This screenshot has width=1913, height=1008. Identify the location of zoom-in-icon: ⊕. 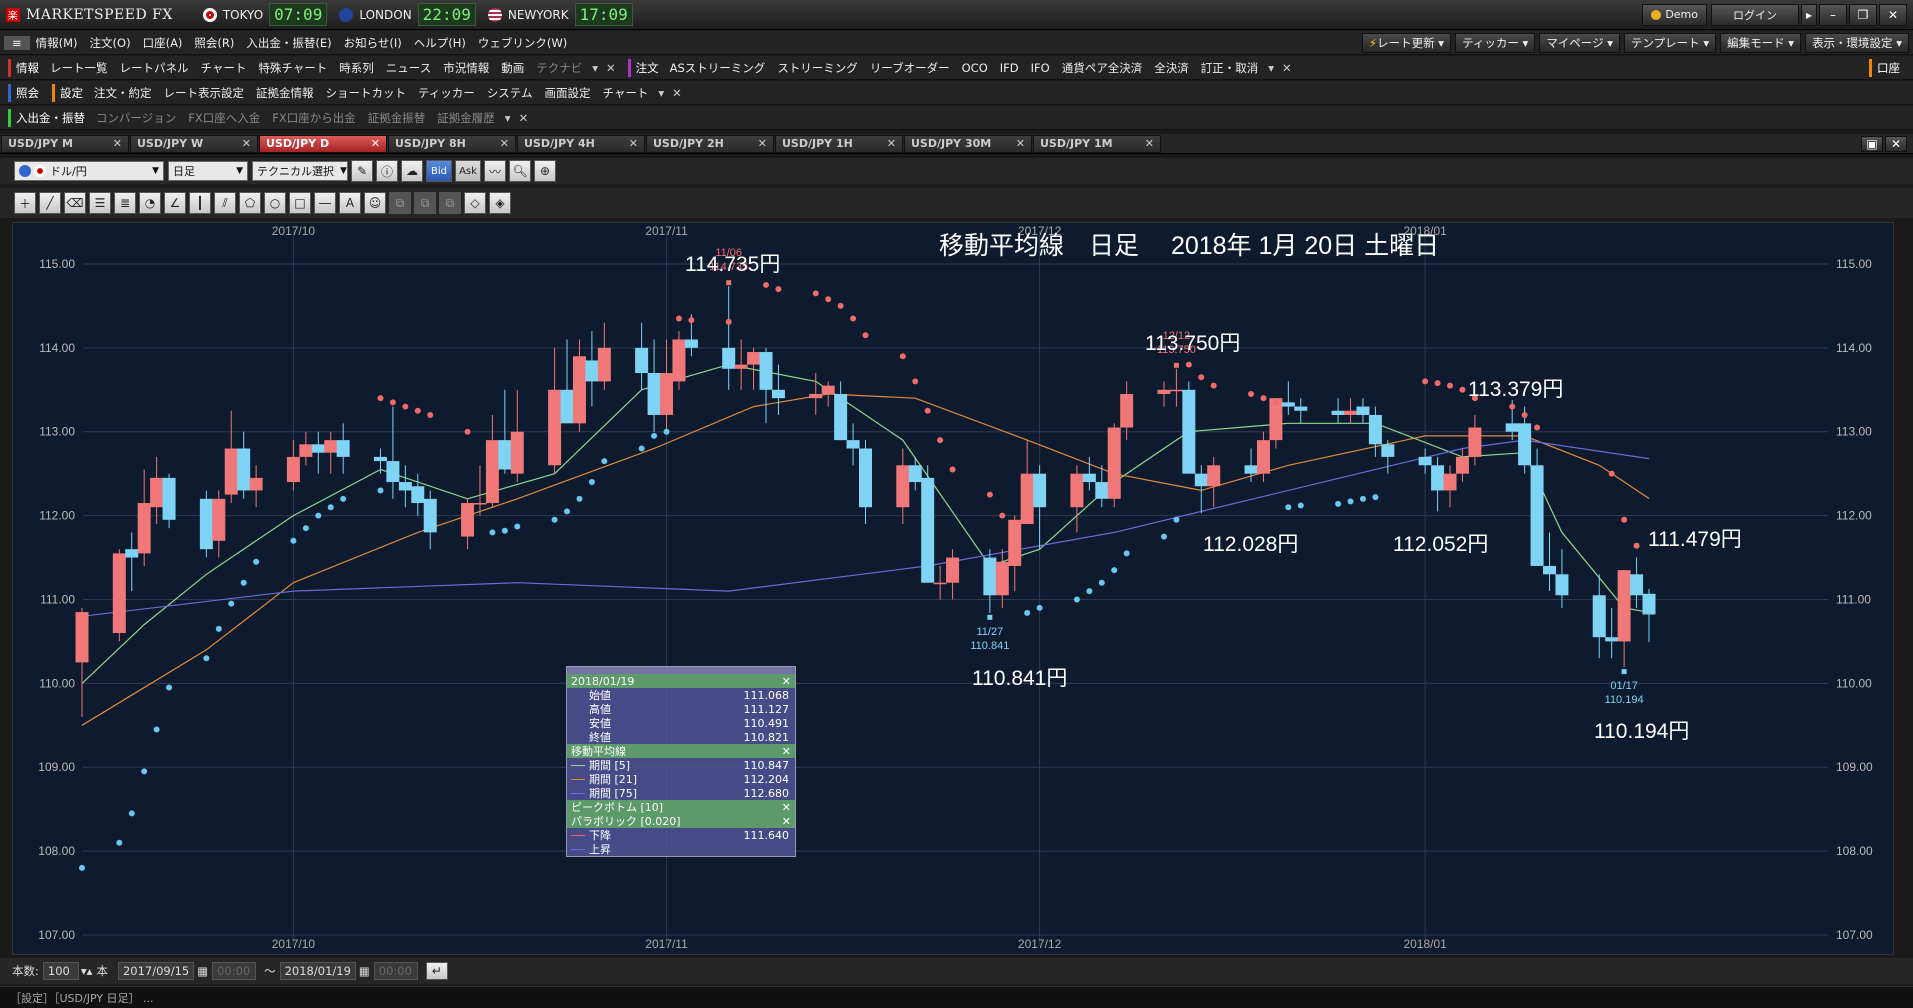
(545, 171).